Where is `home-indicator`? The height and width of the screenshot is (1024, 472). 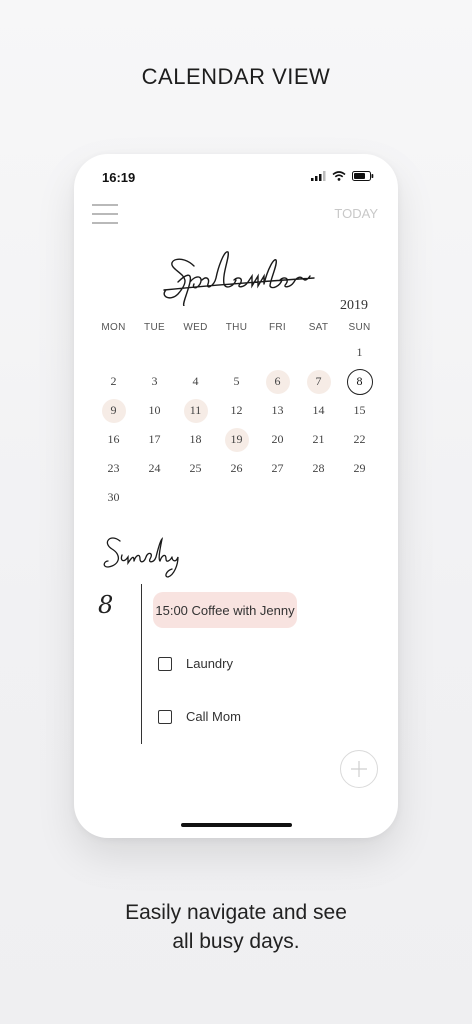 home-indicator is located at coordinates (236, 825).